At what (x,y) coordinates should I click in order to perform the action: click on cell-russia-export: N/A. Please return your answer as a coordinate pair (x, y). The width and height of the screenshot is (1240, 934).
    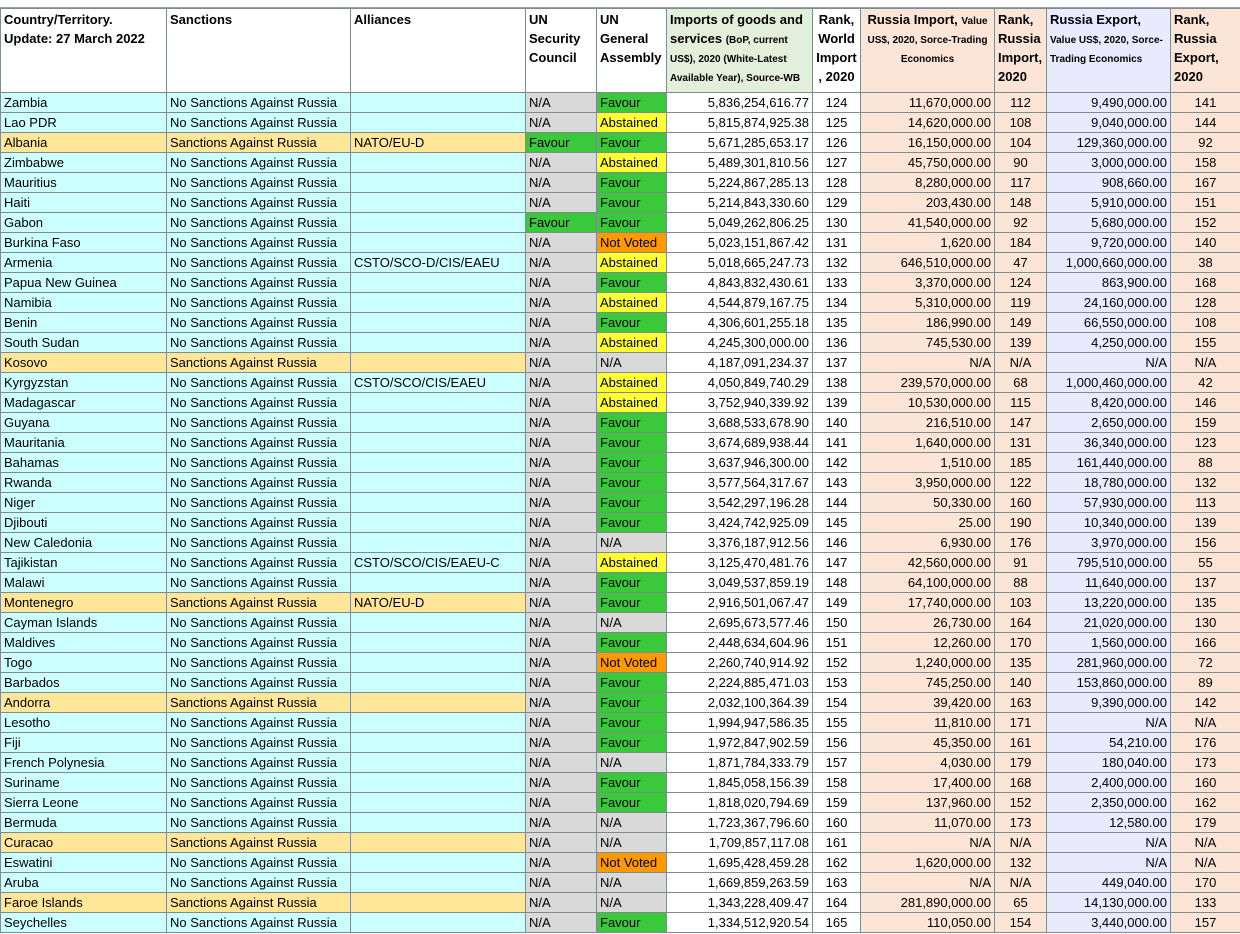
    Looking at the image, I should click on (1108, 842).